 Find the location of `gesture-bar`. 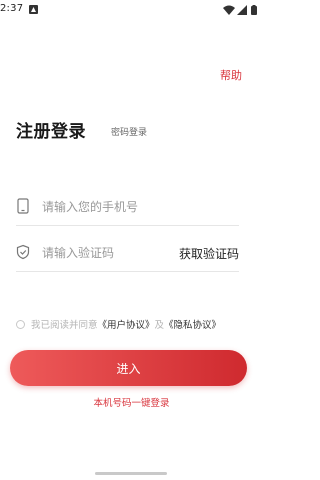

gesture-bar is located at coordinates (131, 473).